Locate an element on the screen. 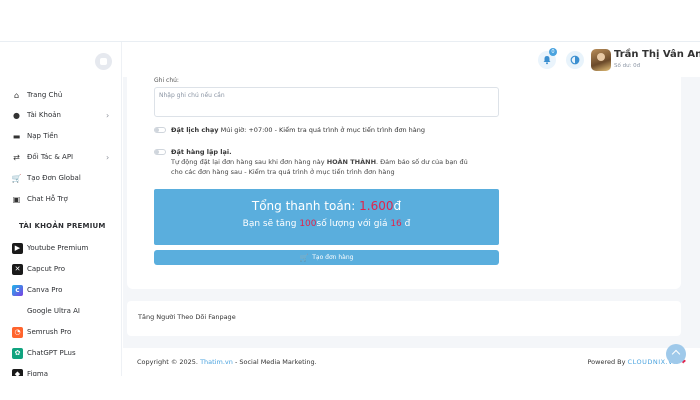 The width and height of the screenshot is (700, 400). bell-icon is located at coordinates (547, 60).